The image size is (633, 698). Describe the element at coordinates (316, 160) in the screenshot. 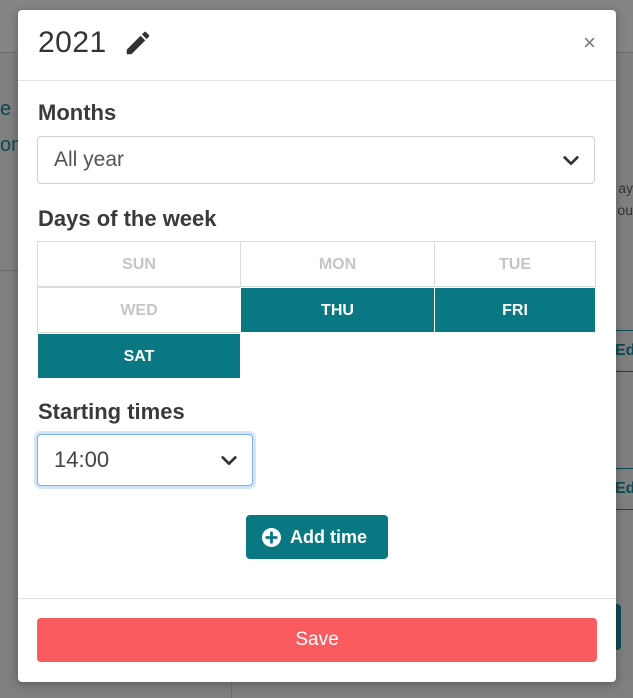

I see `months-select: All year` at that location.